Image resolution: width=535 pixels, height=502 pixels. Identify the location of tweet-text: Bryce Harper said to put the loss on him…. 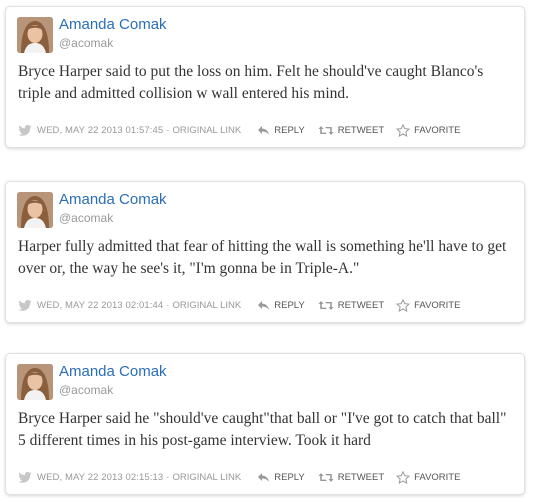
(251, 82).